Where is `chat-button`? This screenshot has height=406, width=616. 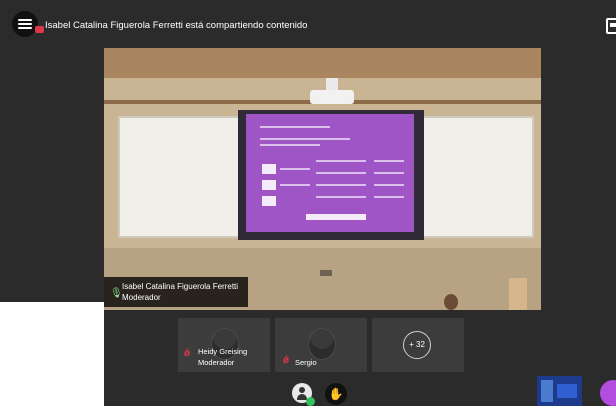
chat-button is located at coordinates (608, 393).